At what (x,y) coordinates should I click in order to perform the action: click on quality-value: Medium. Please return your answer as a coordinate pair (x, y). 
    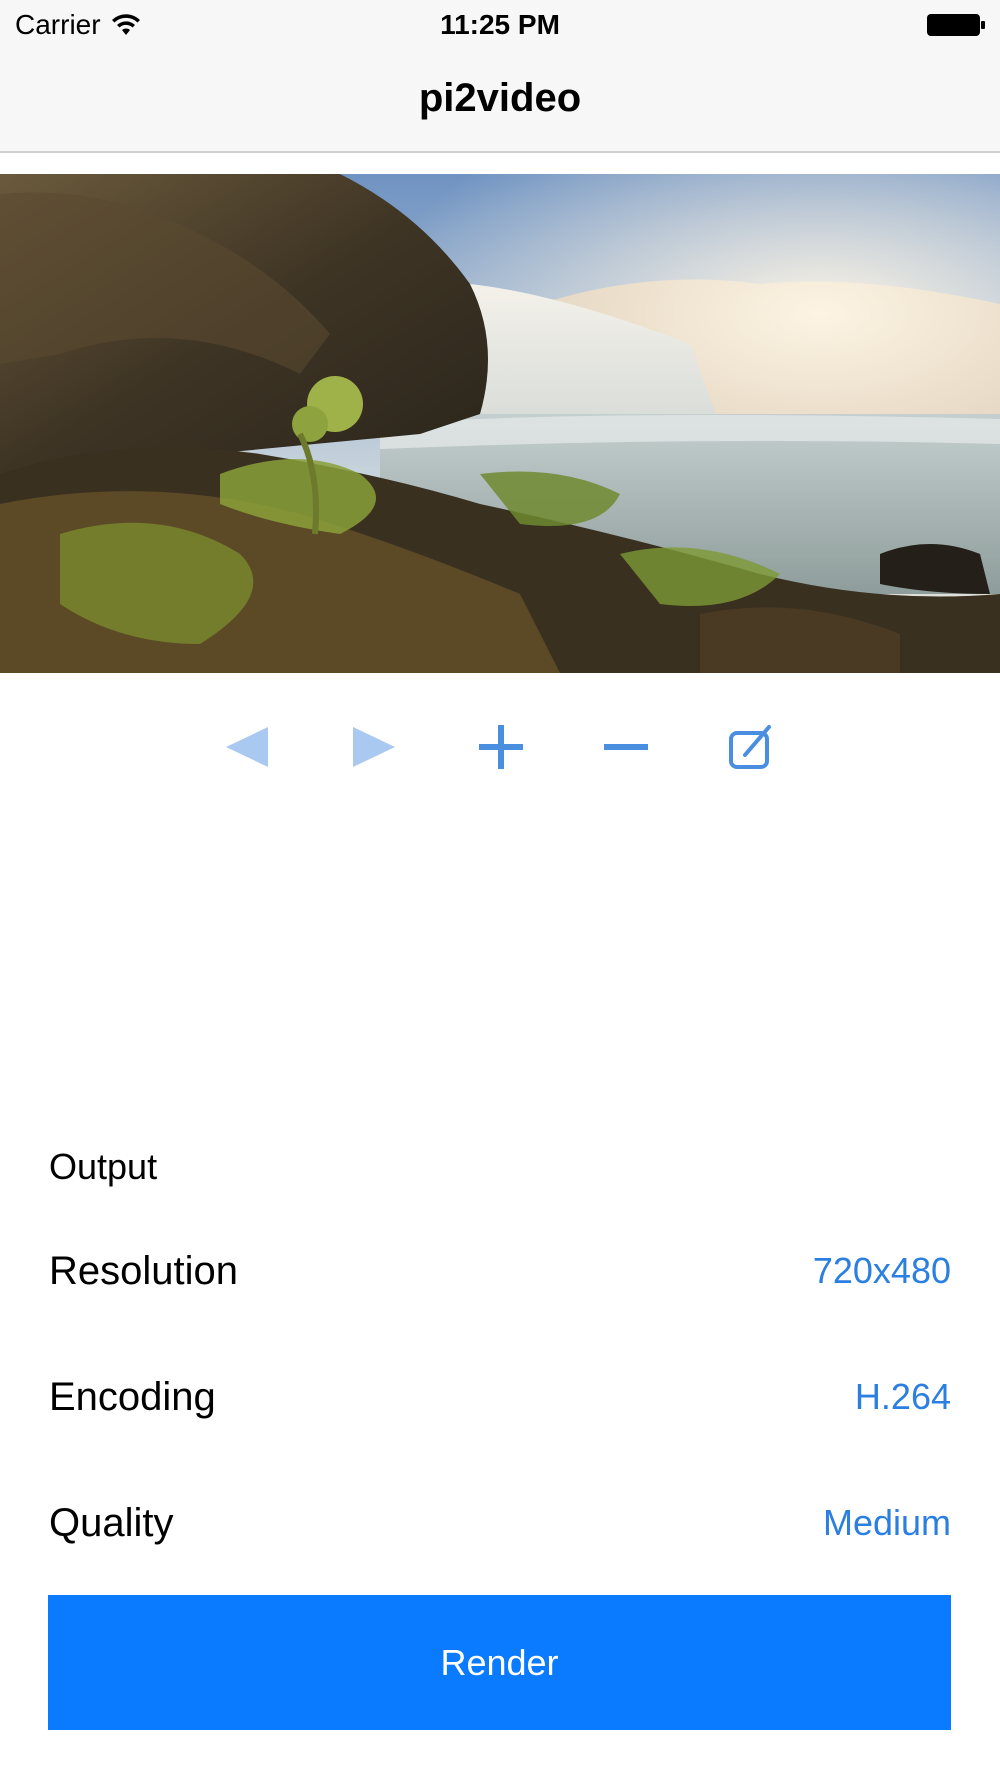
    Looking at the image, I should click on (887, 1523).